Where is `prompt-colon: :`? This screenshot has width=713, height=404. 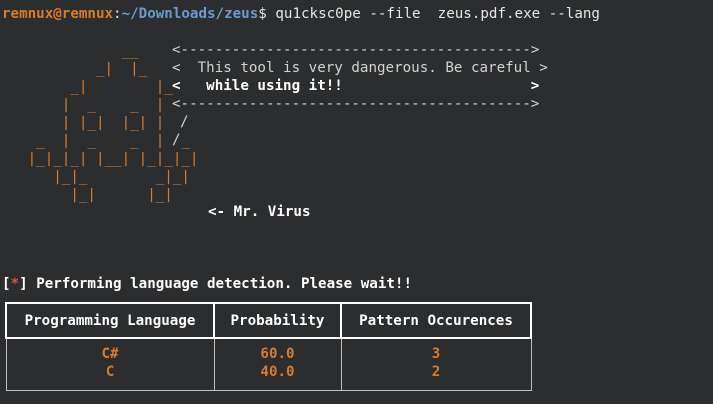
prompt-colon: : is located at coordinates (117, 14).